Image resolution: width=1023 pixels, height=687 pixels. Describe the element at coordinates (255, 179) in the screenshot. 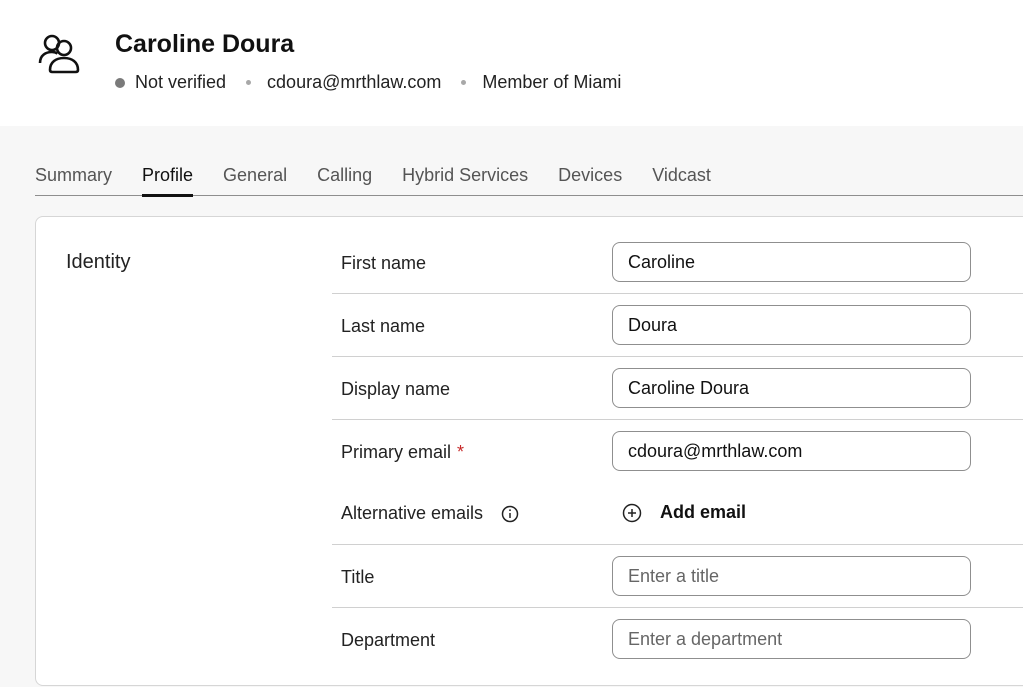

I see `tab-general: General` at that location.